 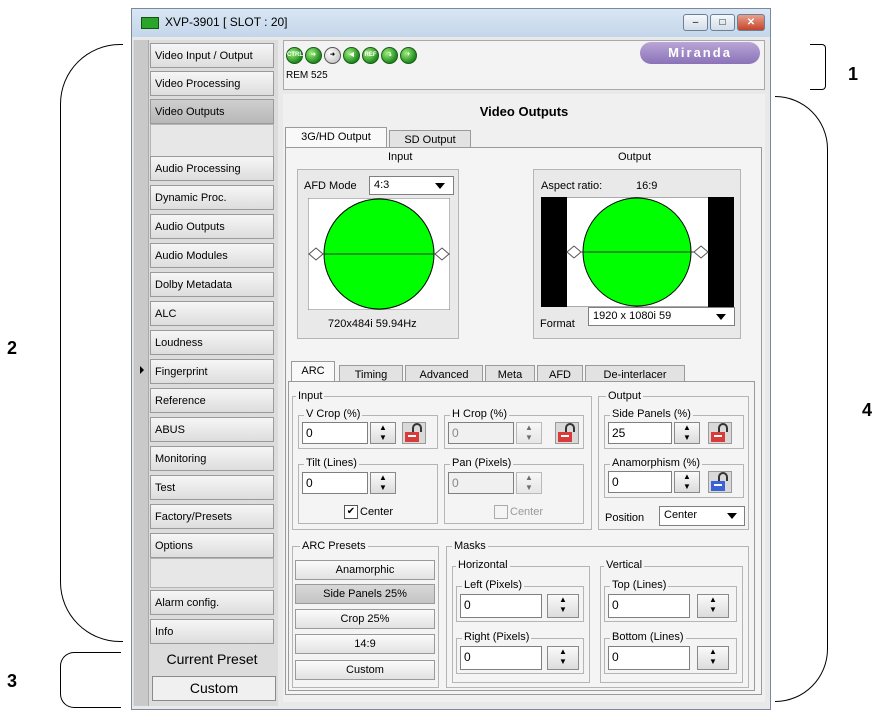 I want to click on h-crop-stepper: ▲ ▼, so click(x=529, y=433).